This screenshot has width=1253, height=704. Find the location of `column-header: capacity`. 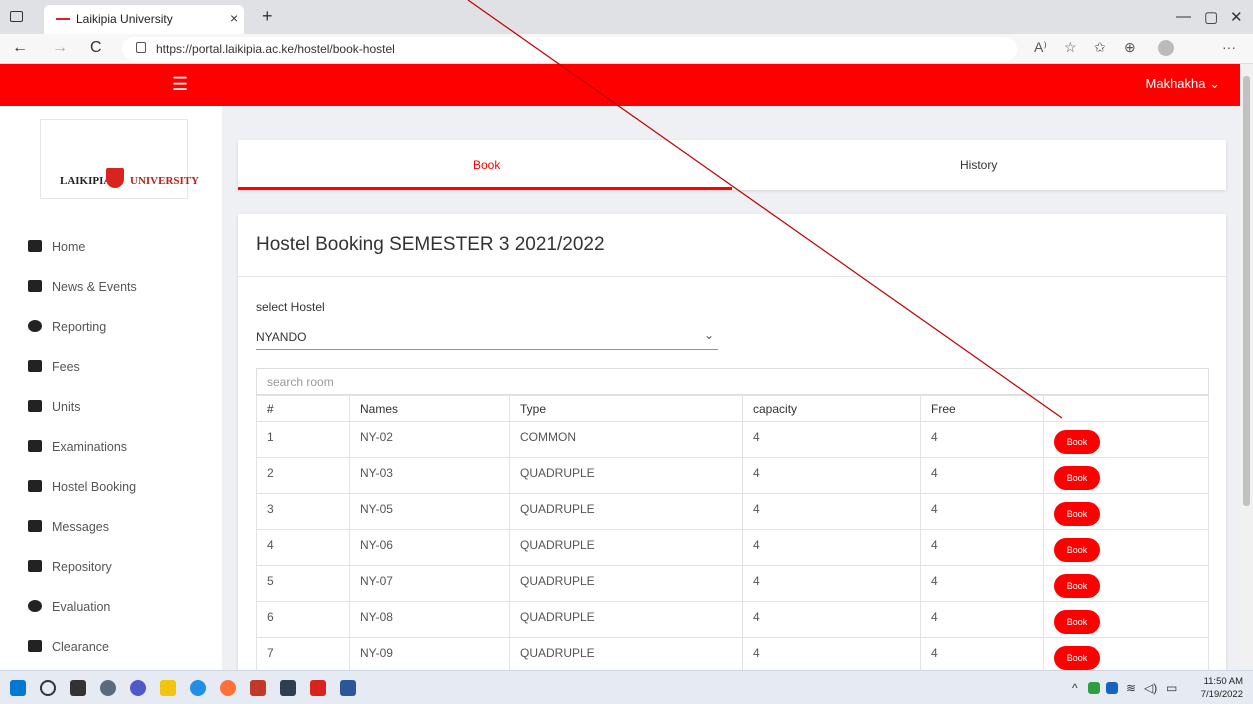

column-header: capacity is located at coordinates (831, 408).